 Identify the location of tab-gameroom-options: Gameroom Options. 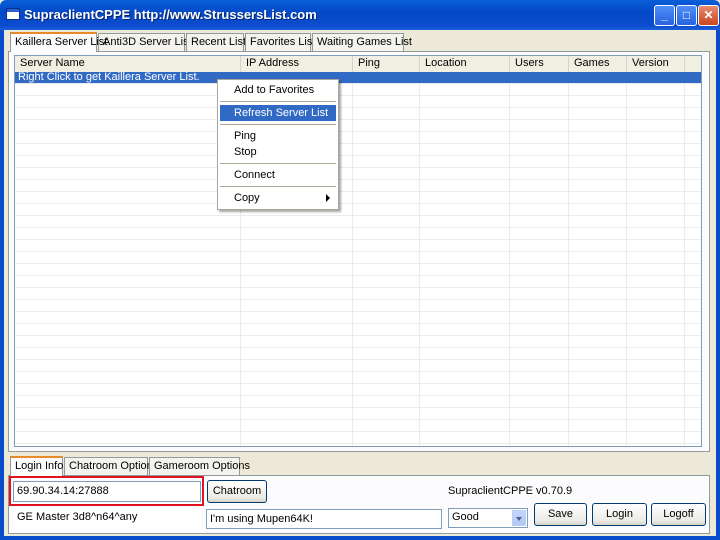
(199, 466).